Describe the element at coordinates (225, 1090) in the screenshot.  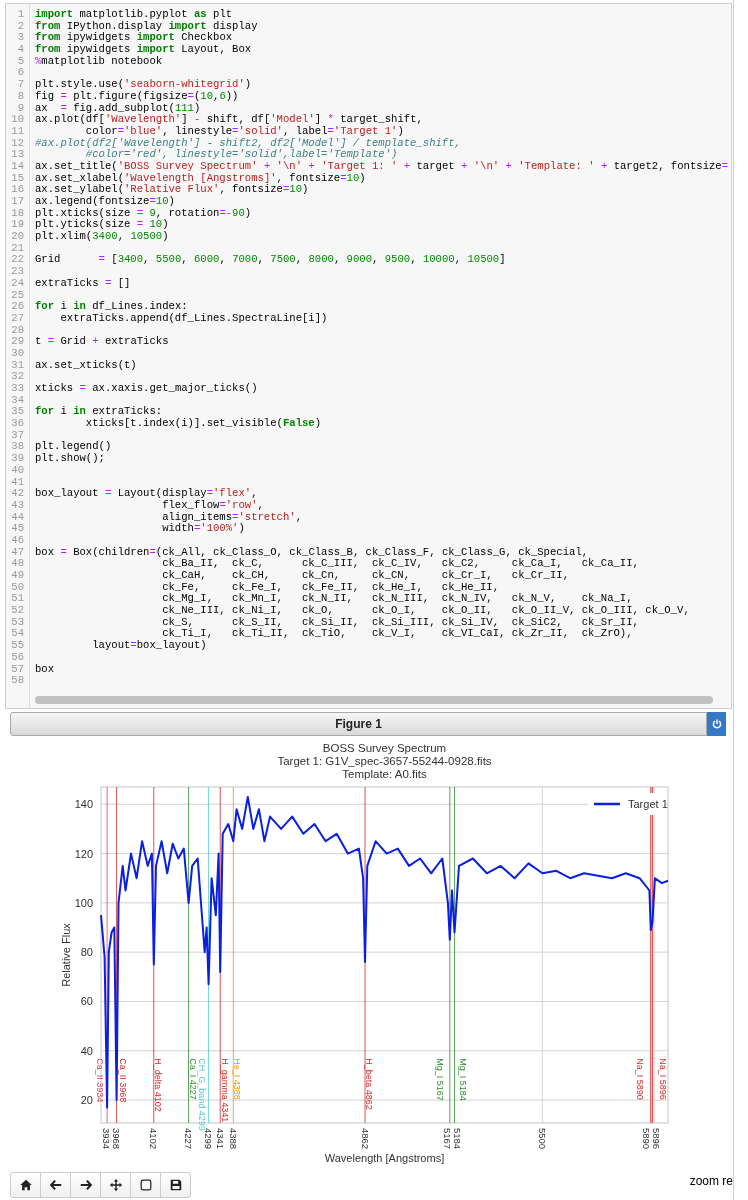
I see `line-label: H_gamma 4341` at that location.